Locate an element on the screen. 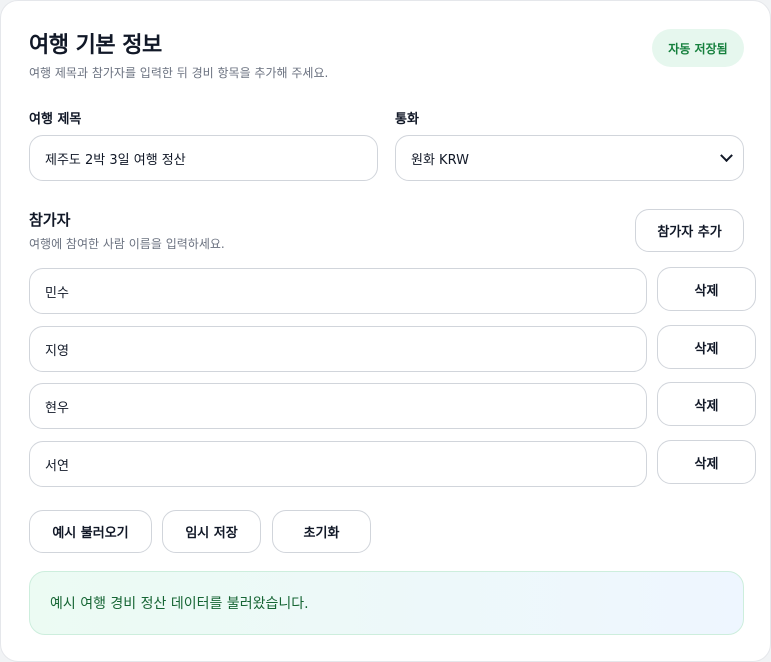 Image resolution: width=771 pixels, height=662 pixels. currency-selected-value: 원화 KRW is located at coordinates (440, 160).